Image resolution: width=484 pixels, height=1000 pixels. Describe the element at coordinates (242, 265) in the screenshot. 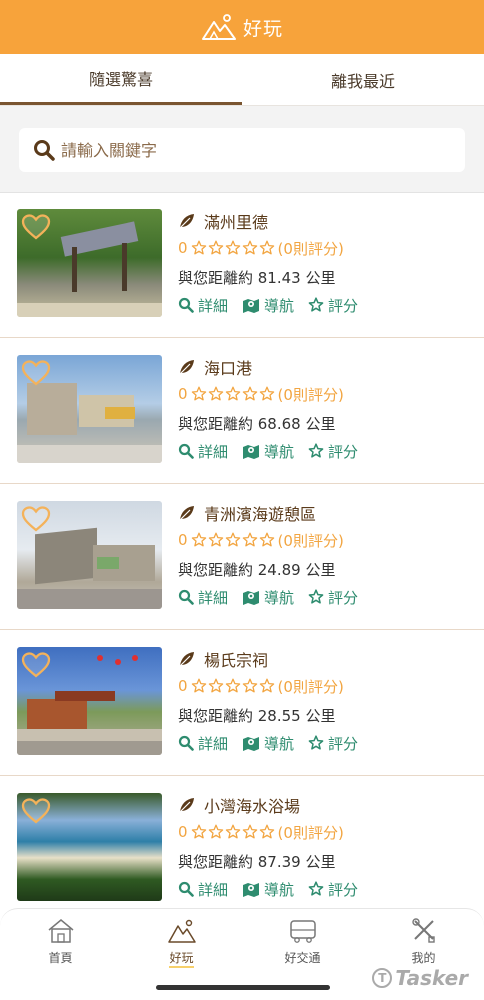

I see `list-item: 滿州里德 0 (0則評分) 與您距離約 81.43 公里 詳細 導航 評分` at that location.